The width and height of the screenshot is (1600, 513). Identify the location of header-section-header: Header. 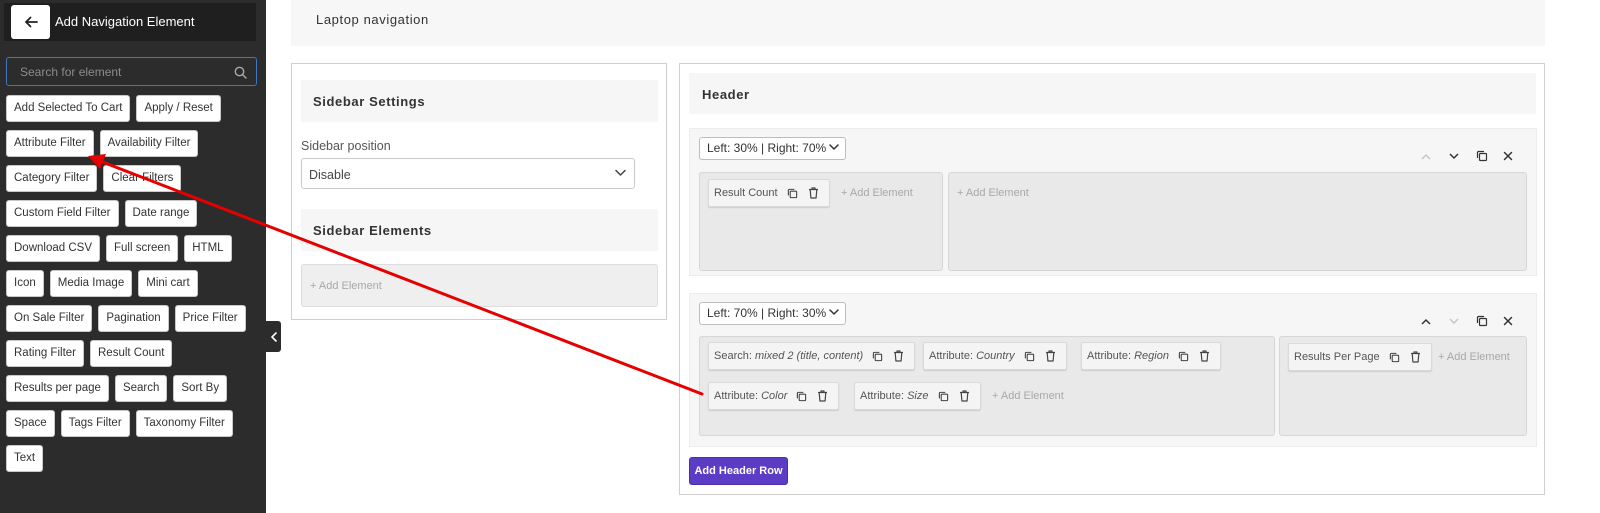
(1112, 93).